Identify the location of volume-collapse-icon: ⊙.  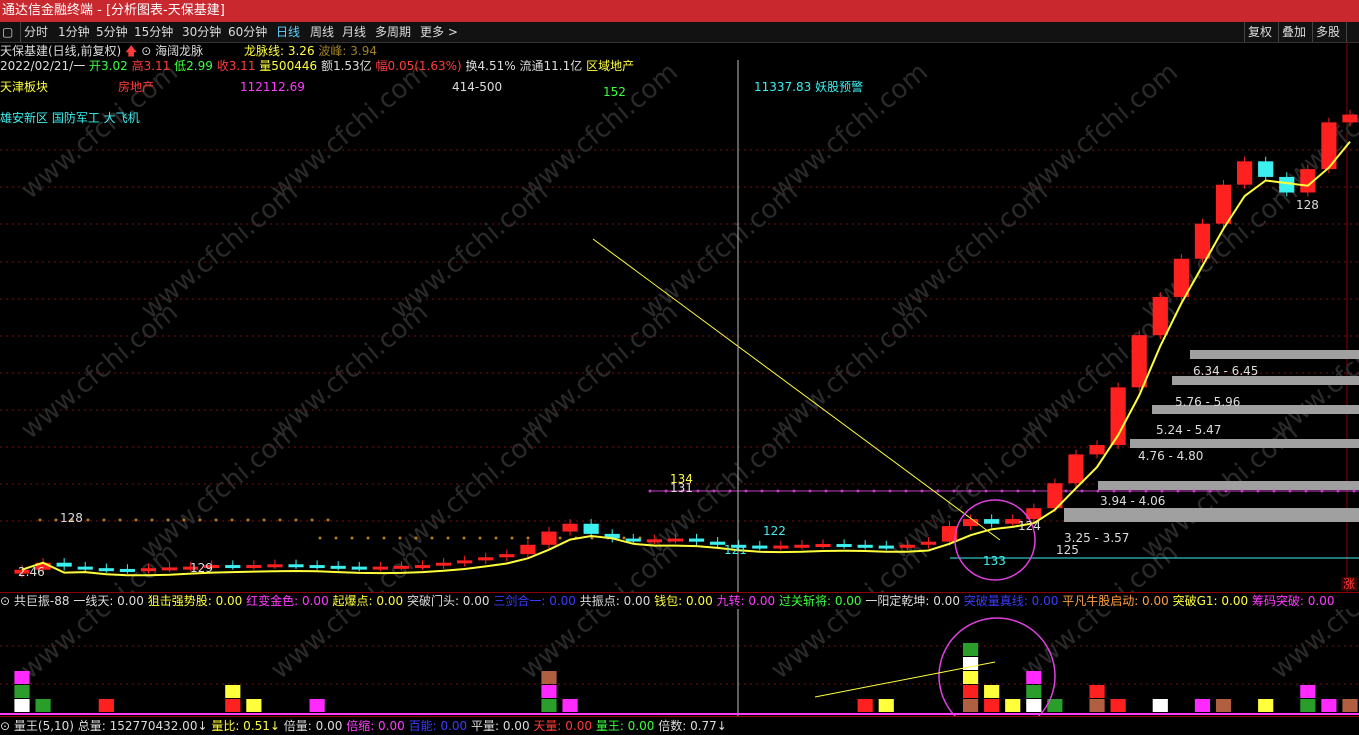
(5, 726).